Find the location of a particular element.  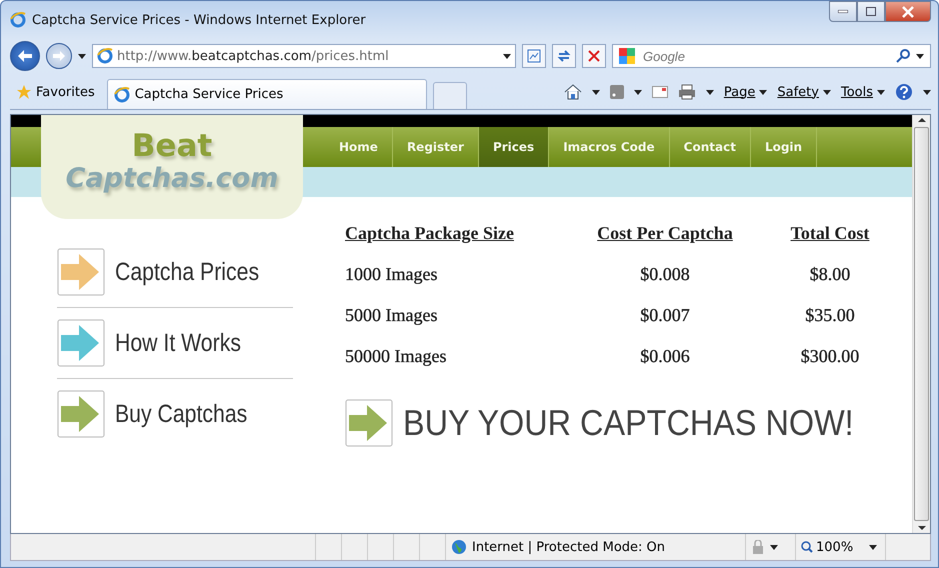

menu-button: Safety is located at coordinates (804, 92).